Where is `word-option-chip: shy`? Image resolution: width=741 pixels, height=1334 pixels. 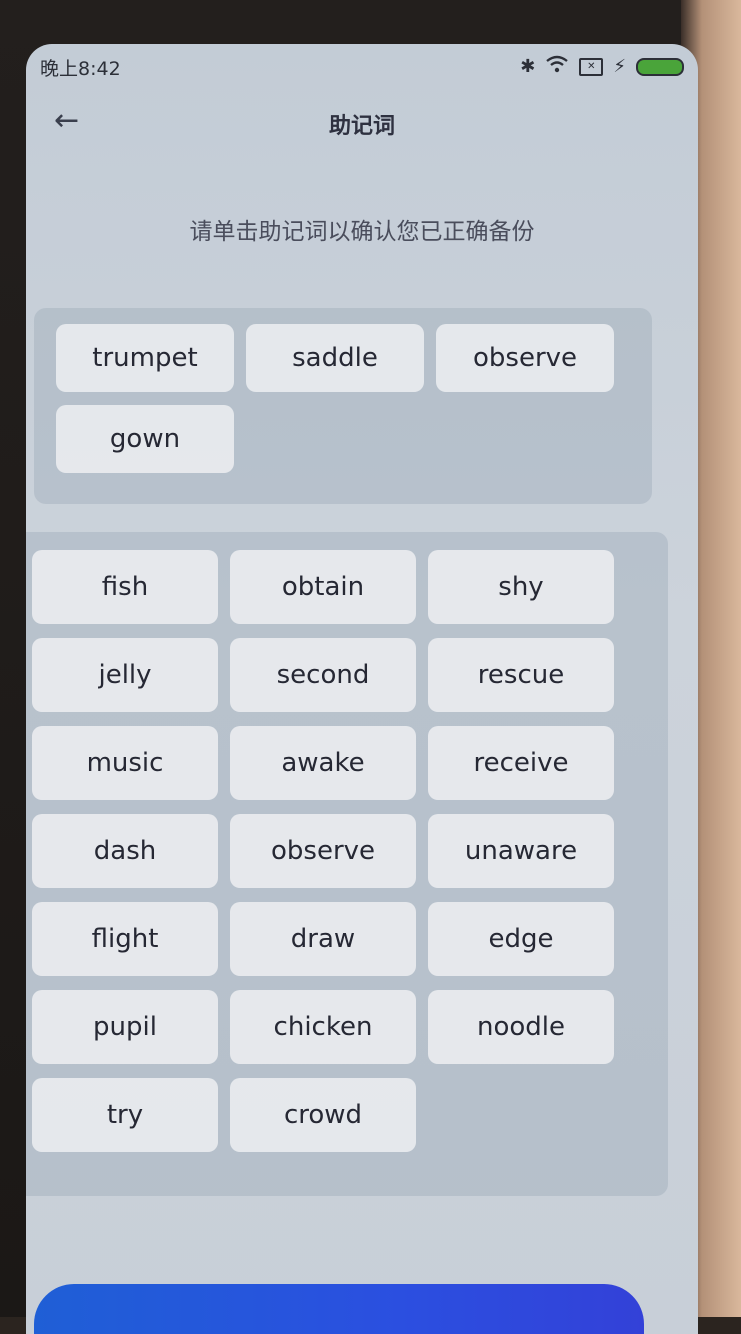 word-option-chip: shy is located at coordinates (521, 587).